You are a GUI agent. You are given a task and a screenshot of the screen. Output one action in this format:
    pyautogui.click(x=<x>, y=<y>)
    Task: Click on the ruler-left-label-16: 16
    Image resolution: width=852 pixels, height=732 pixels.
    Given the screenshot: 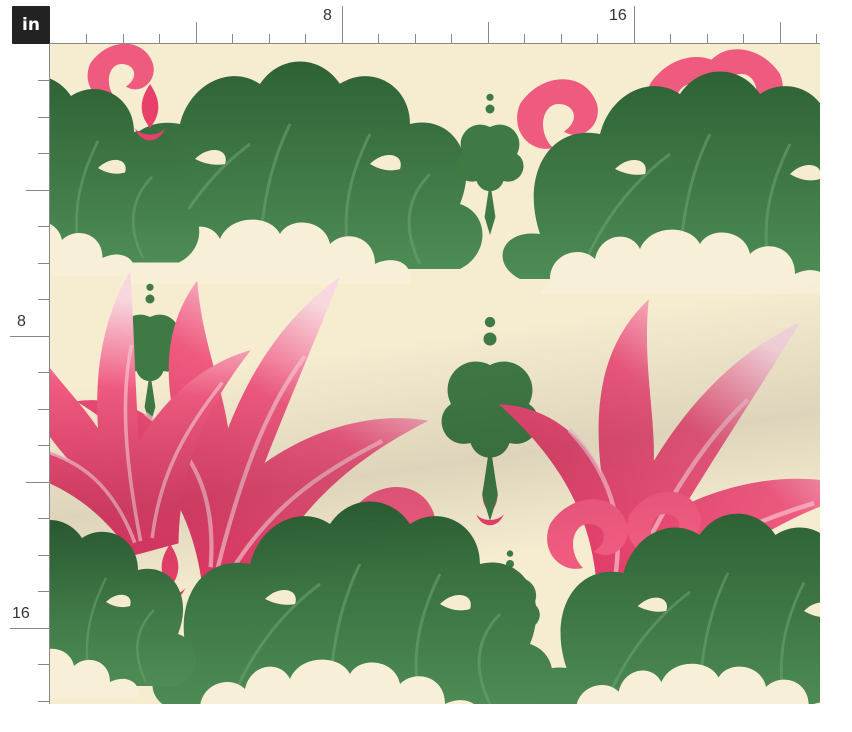 What is the action you would take?
    pyautogui.click(x=21, y=613)
    